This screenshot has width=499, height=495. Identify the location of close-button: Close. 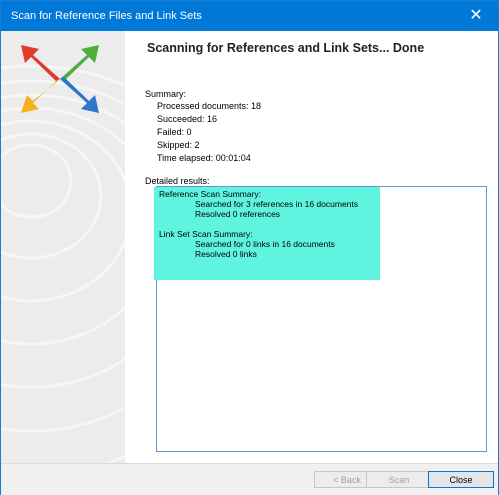
(461, 479).